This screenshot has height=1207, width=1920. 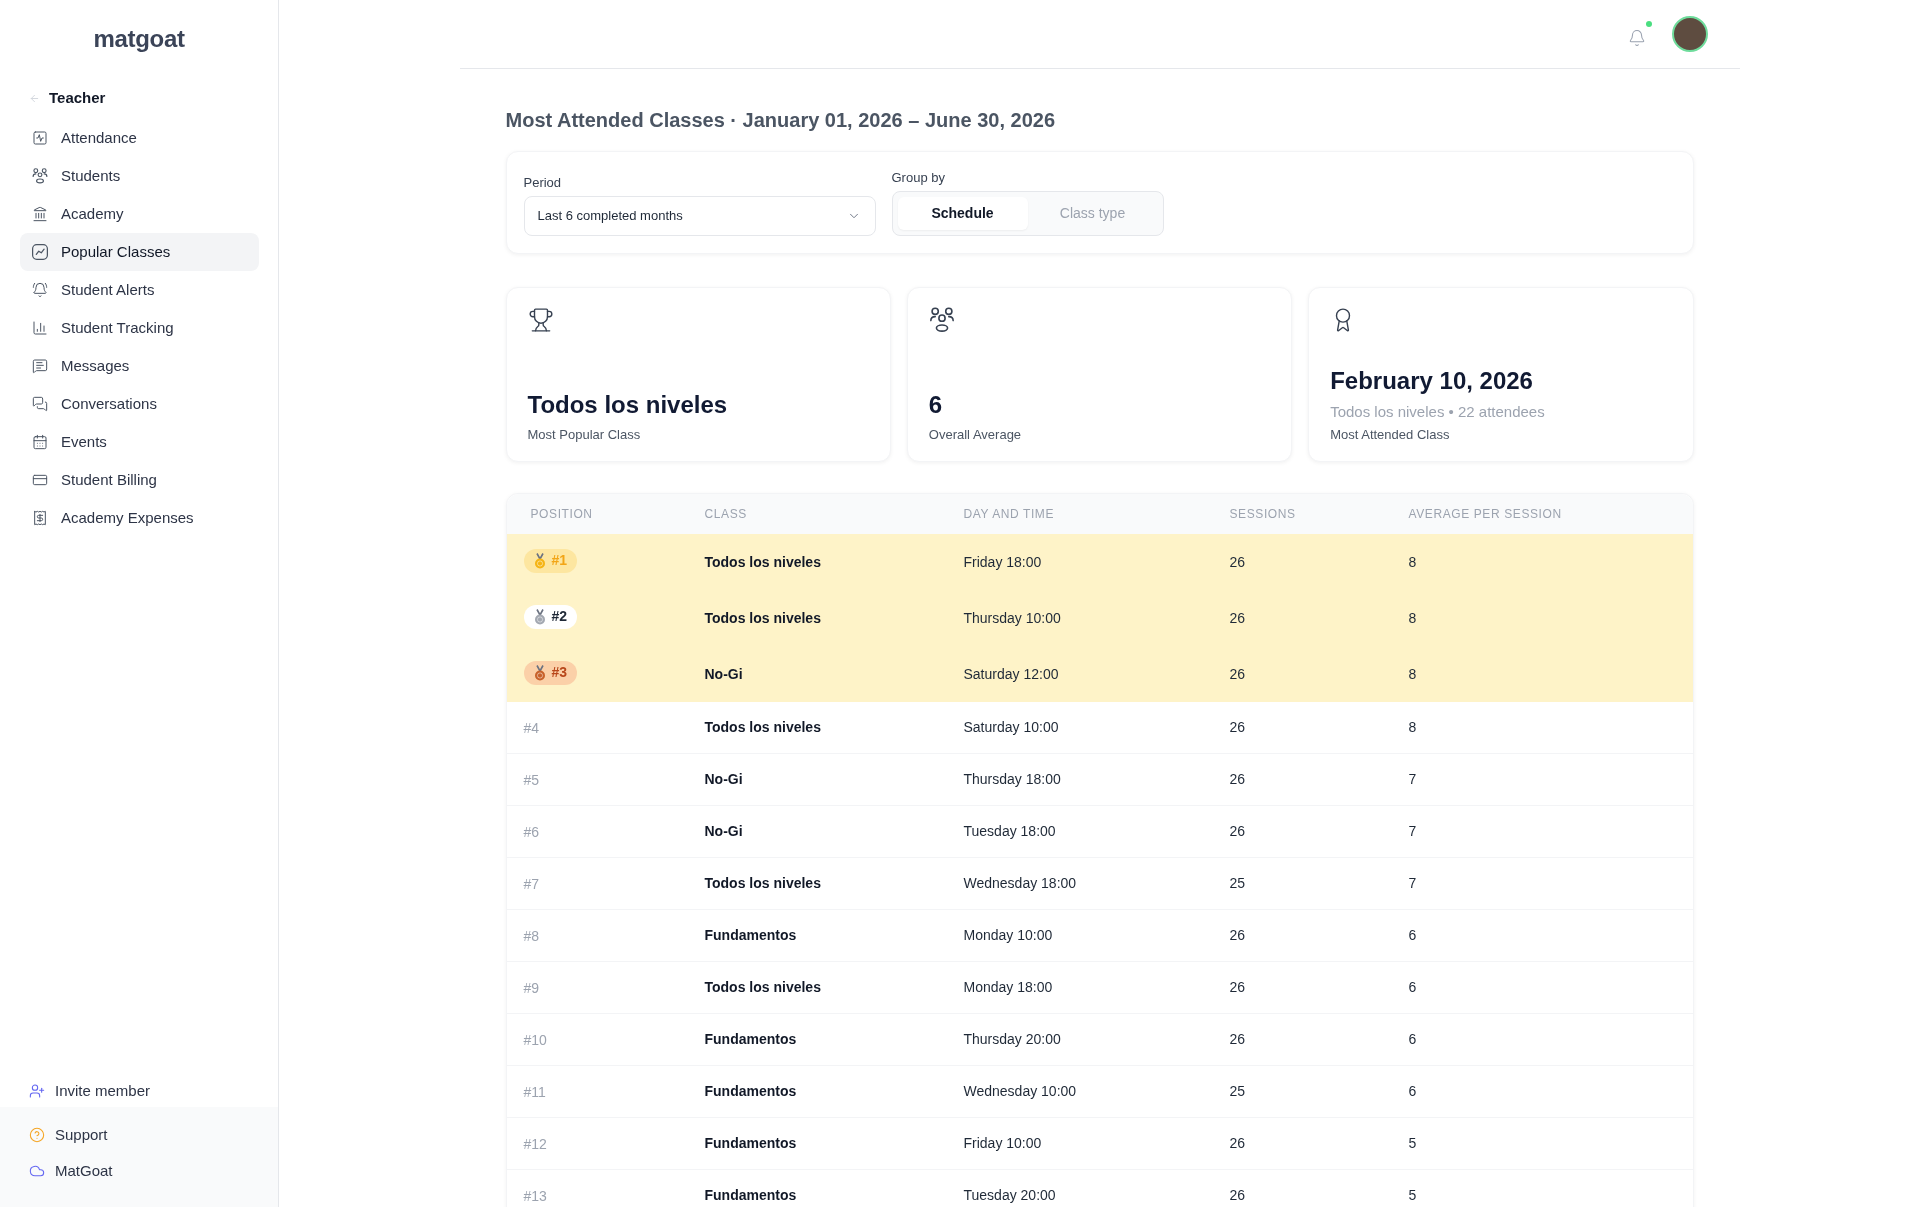 I want to click on table-cell: #12, so click(x=535, y=1143).